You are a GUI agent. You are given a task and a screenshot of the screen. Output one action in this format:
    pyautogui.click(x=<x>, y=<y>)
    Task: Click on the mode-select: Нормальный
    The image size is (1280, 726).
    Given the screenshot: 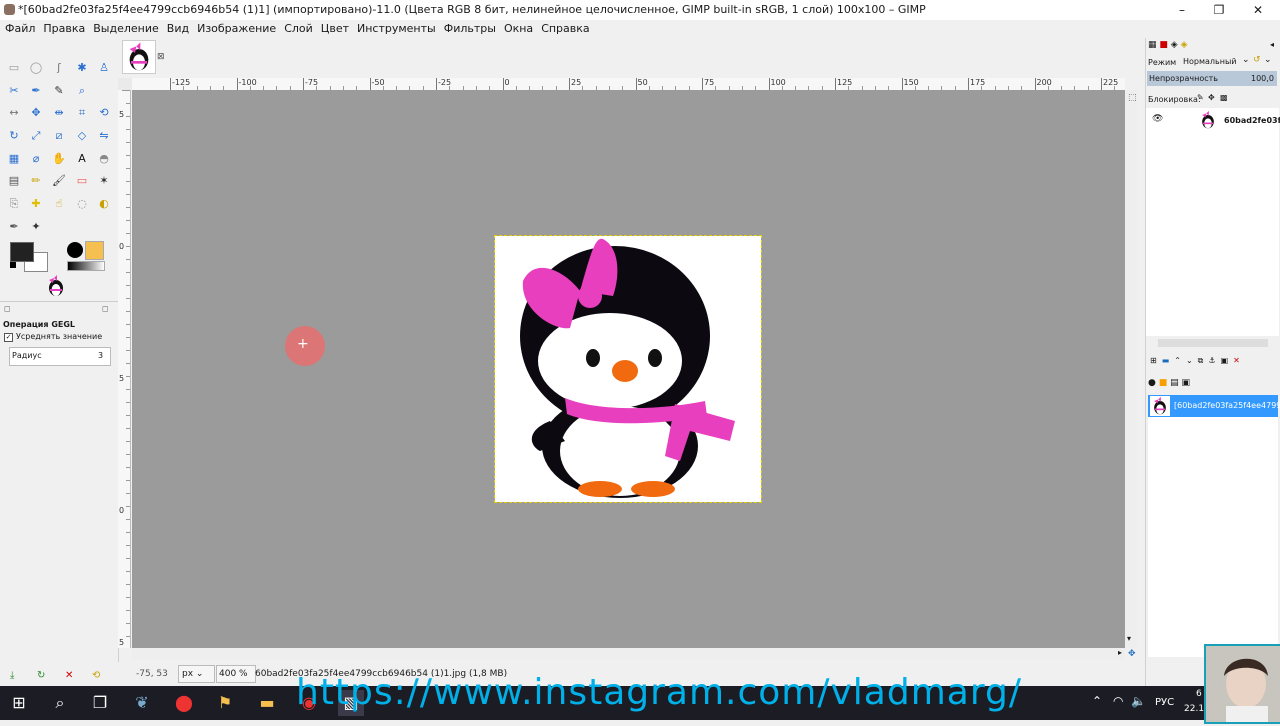 What is the action you would take?
    pyautogui.click(x=1213, y=61)
    